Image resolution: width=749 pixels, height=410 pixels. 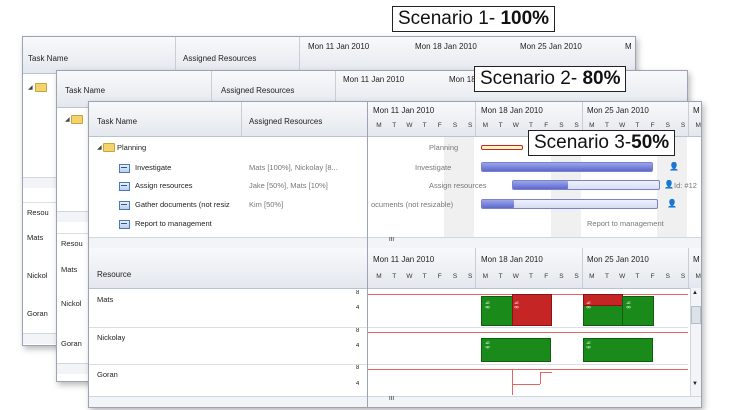 What do you see at coordinates (228, 401) in the screenshot?
I see `resource-grid-scrollbar` at bounding box center [228, 401].